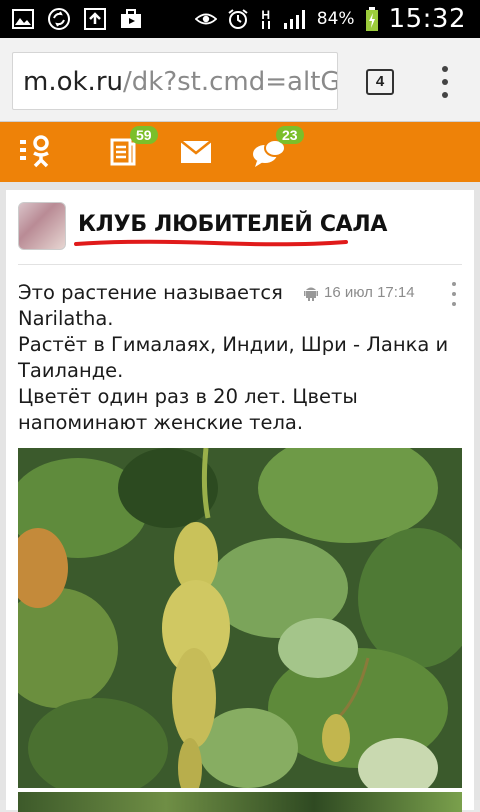 Image resolution: width=480 pixels, height=812 pixels. Describe the element at coordinates (380, 82) in the screenshot. I see `tabs-button: 4` at that location.